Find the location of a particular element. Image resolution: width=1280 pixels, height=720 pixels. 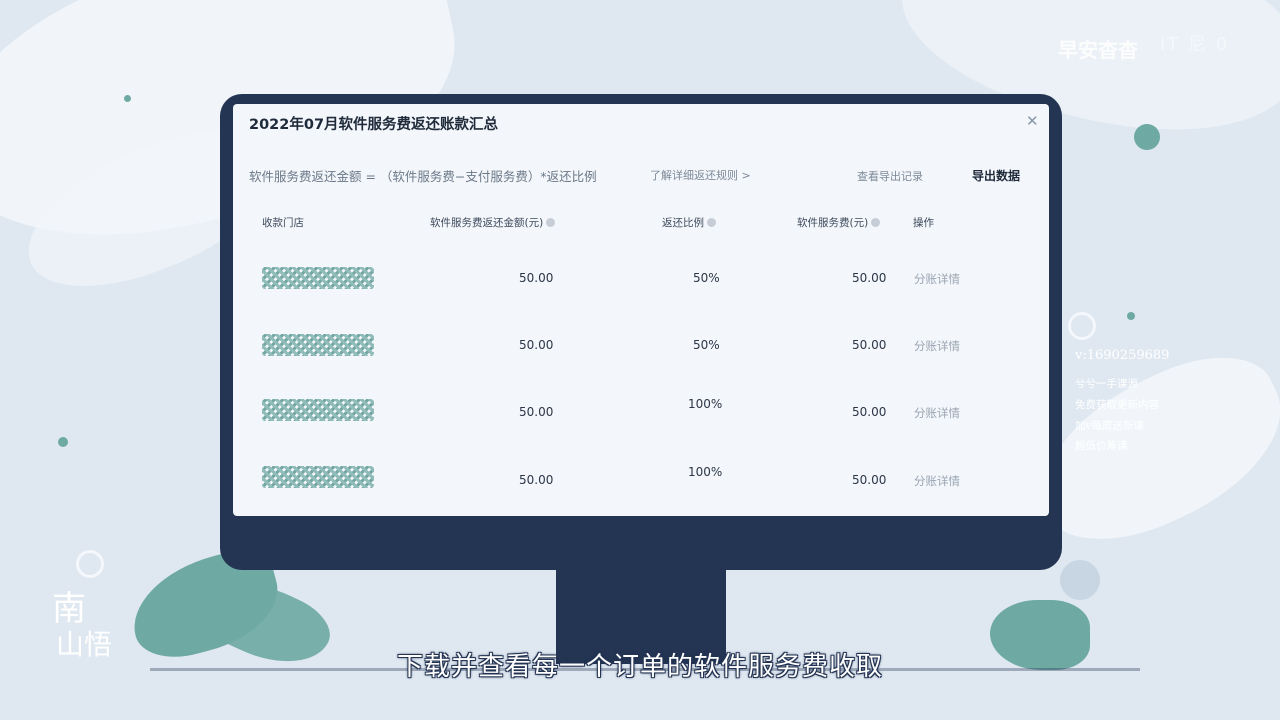

column-header-refund: 软件服务费返还金额(元) is located at coordinates (493, 222).